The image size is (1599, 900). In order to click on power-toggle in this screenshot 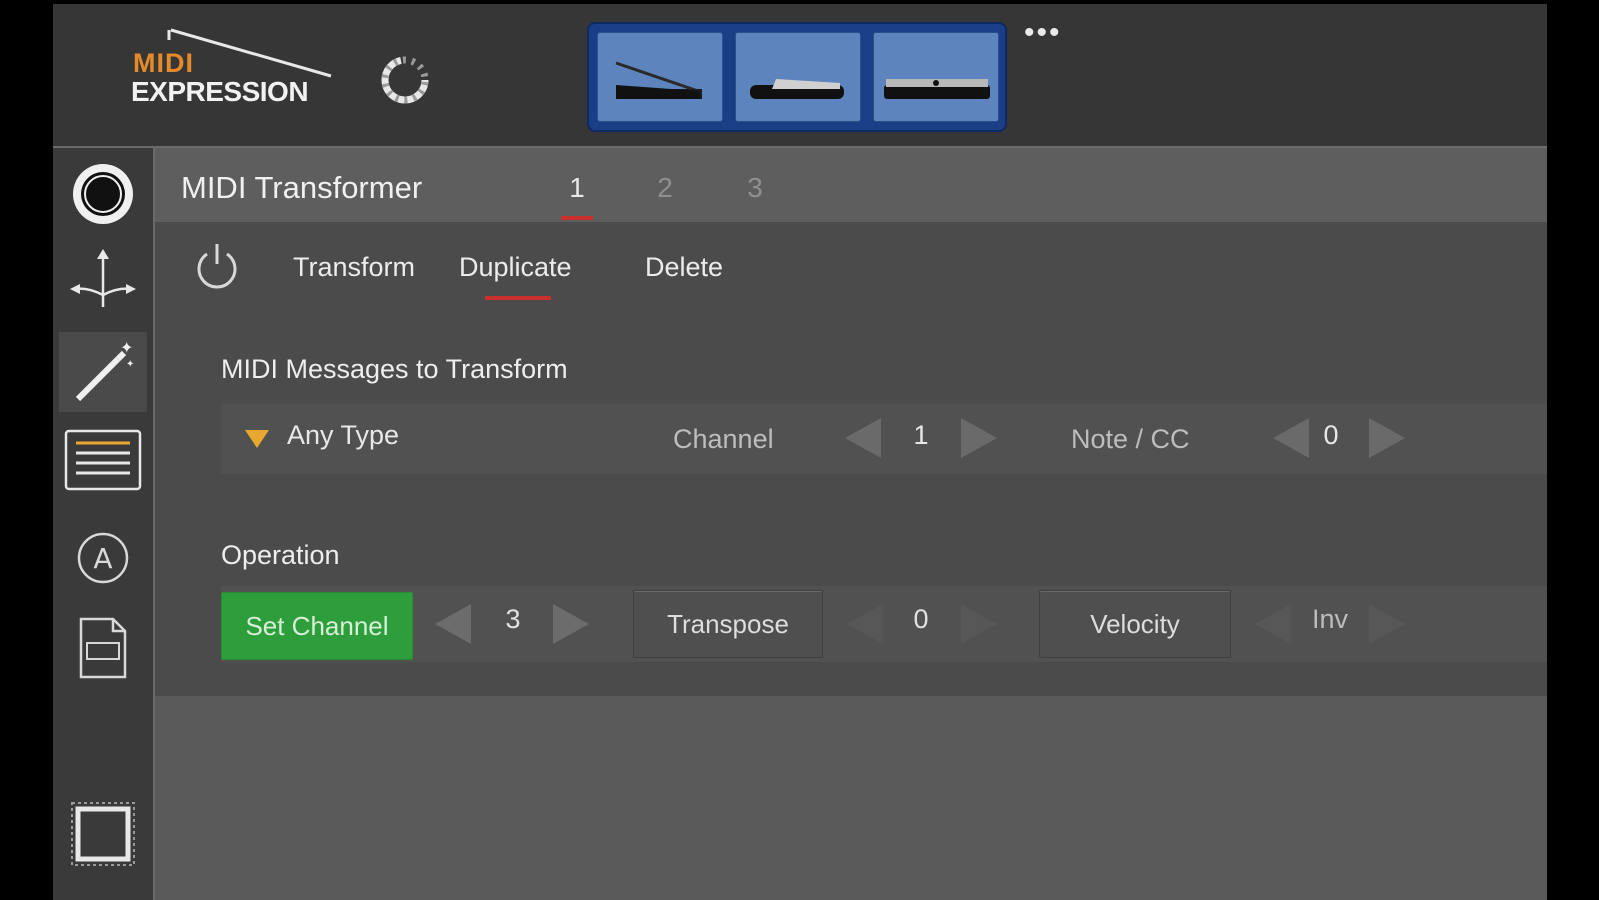, I will do `click(217, 266)`.